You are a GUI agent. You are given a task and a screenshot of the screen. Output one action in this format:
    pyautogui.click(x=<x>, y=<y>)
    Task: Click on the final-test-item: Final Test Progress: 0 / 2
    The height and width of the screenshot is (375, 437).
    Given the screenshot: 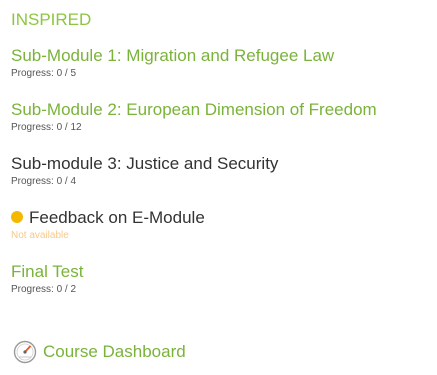 What is the action you would take?
    pyautogui.click(x=47, y=278)
    